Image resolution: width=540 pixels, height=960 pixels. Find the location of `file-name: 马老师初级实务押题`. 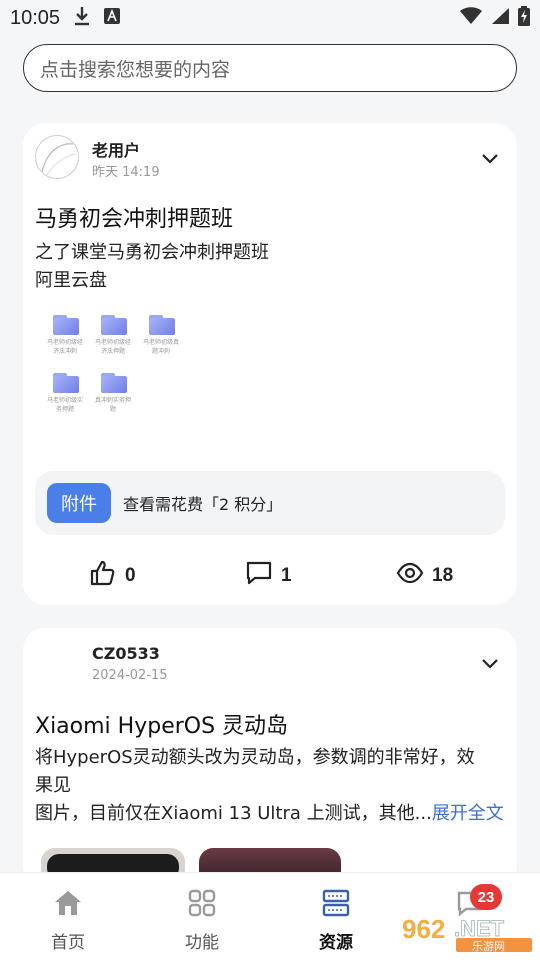

file-name: 马老师初级实务押题 is located at coordinates (64, 405).